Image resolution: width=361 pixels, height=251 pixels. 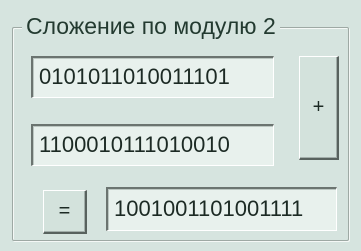 I want to click on operand-b-field: 1100010111010010, so click(x=152, y=145).